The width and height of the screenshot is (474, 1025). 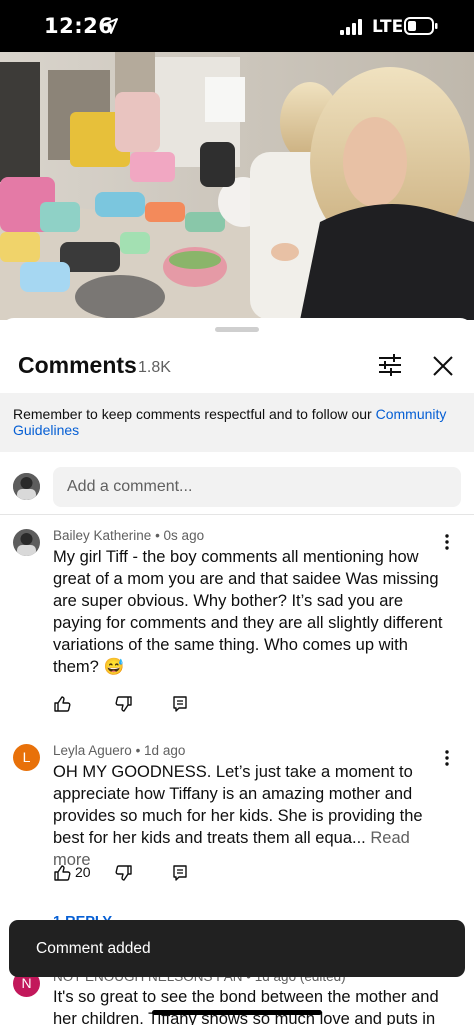 What do you see at coordinates (237, 26) in the screenshot?
I see `status-bar: 12:26 LTE` at bounding box center [237, 26].